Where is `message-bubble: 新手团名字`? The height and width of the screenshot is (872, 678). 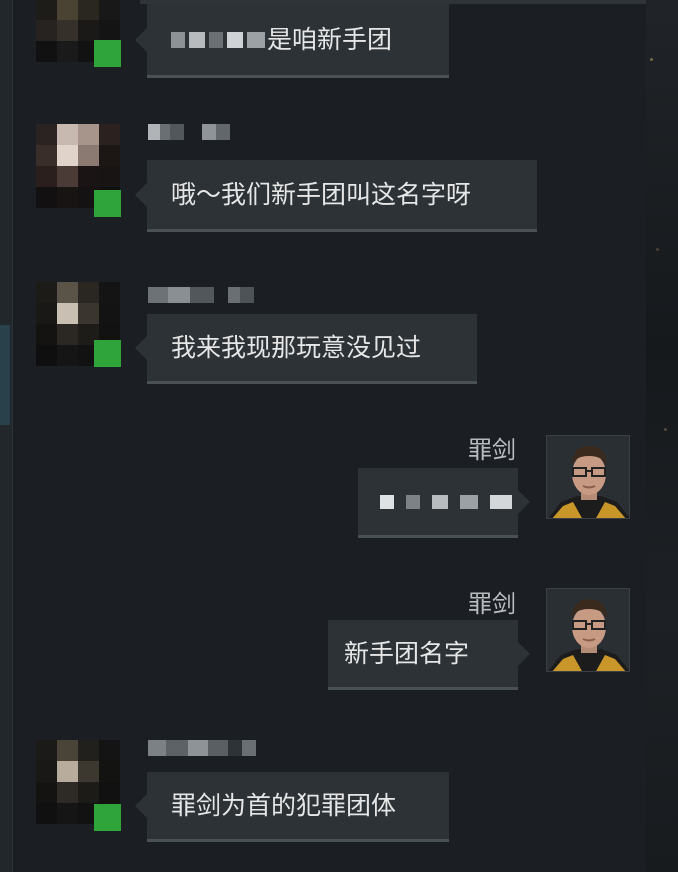 message-bubble: 新手团名字 is located at coordinates (429, 655).